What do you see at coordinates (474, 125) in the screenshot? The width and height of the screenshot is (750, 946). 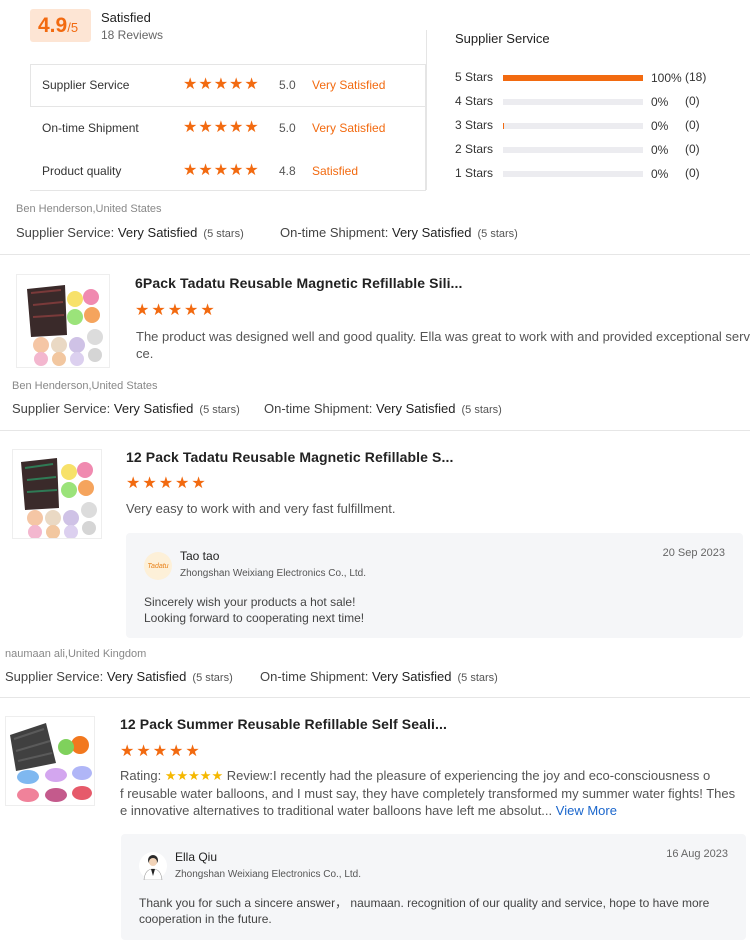 I see `distribution-label: 3 Stars` at bounding box center [474, 125].